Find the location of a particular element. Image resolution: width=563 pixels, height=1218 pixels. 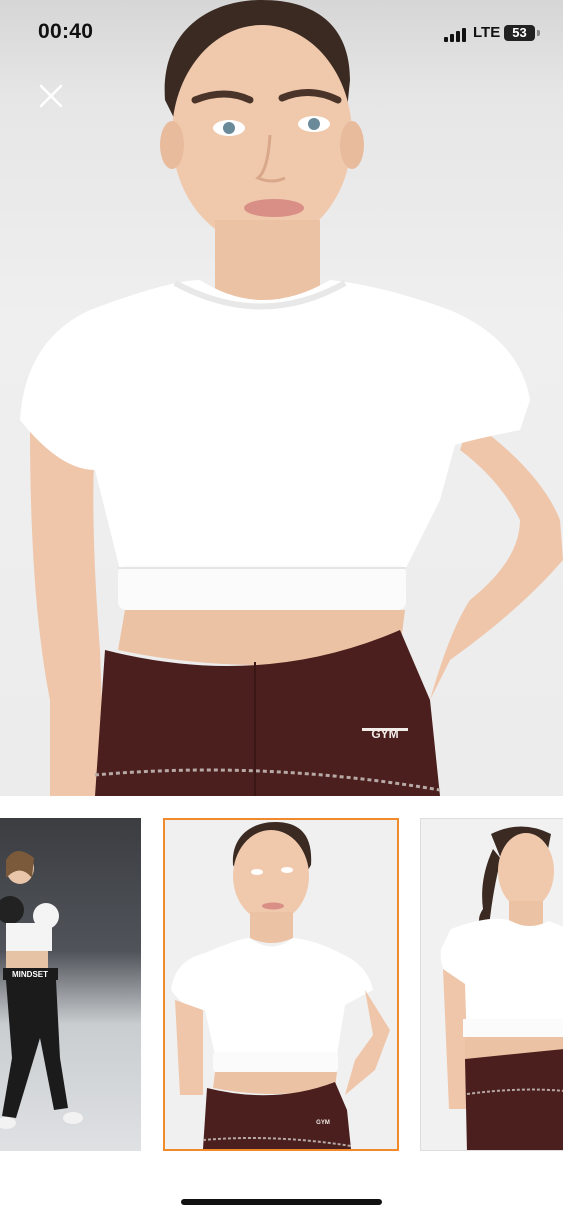

thumbnail-1: MINDSET is located at coordinates (70, 984).